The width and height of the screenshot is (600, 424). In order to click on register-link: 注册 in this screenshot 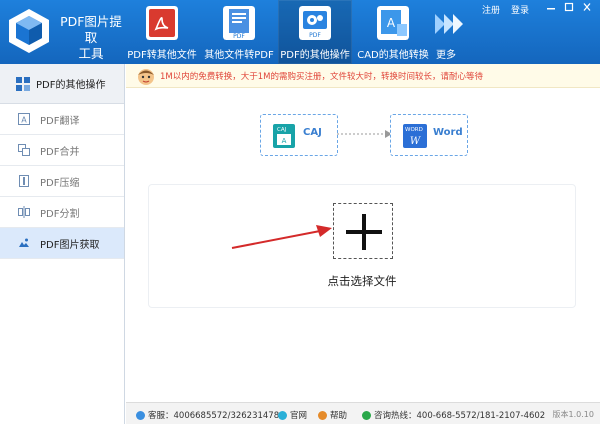, I will do `click(491, 9)`.